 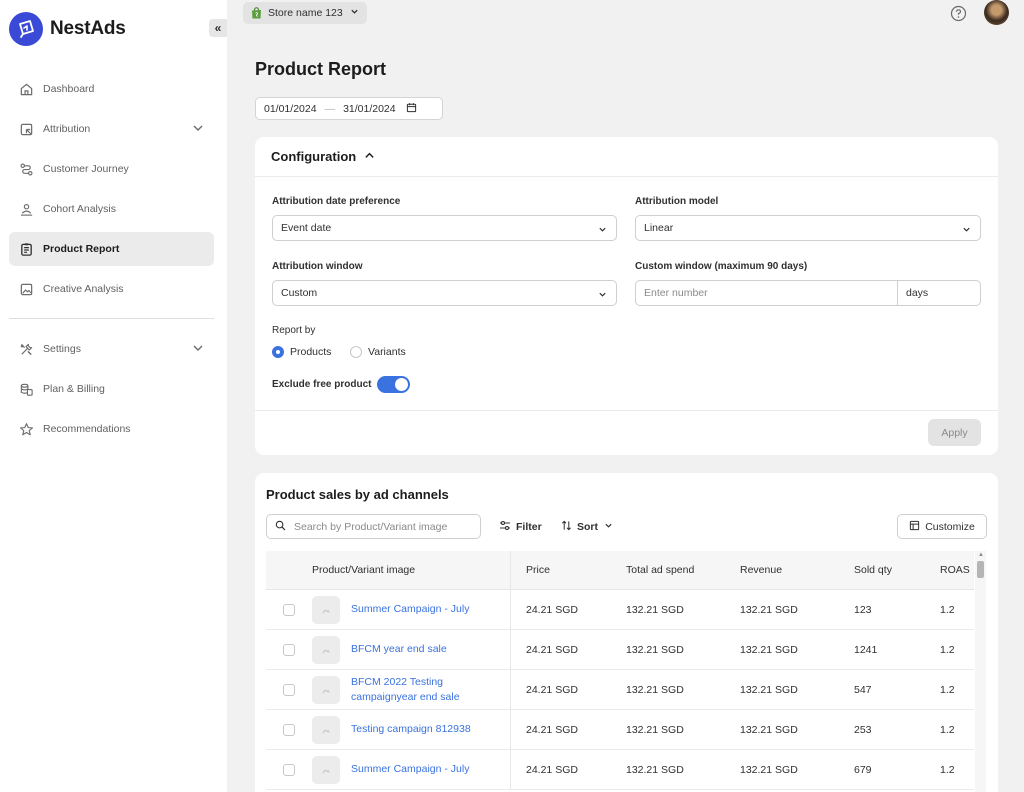 I want to click on column-header-roas: ROAS, so click(x=949, y=570).